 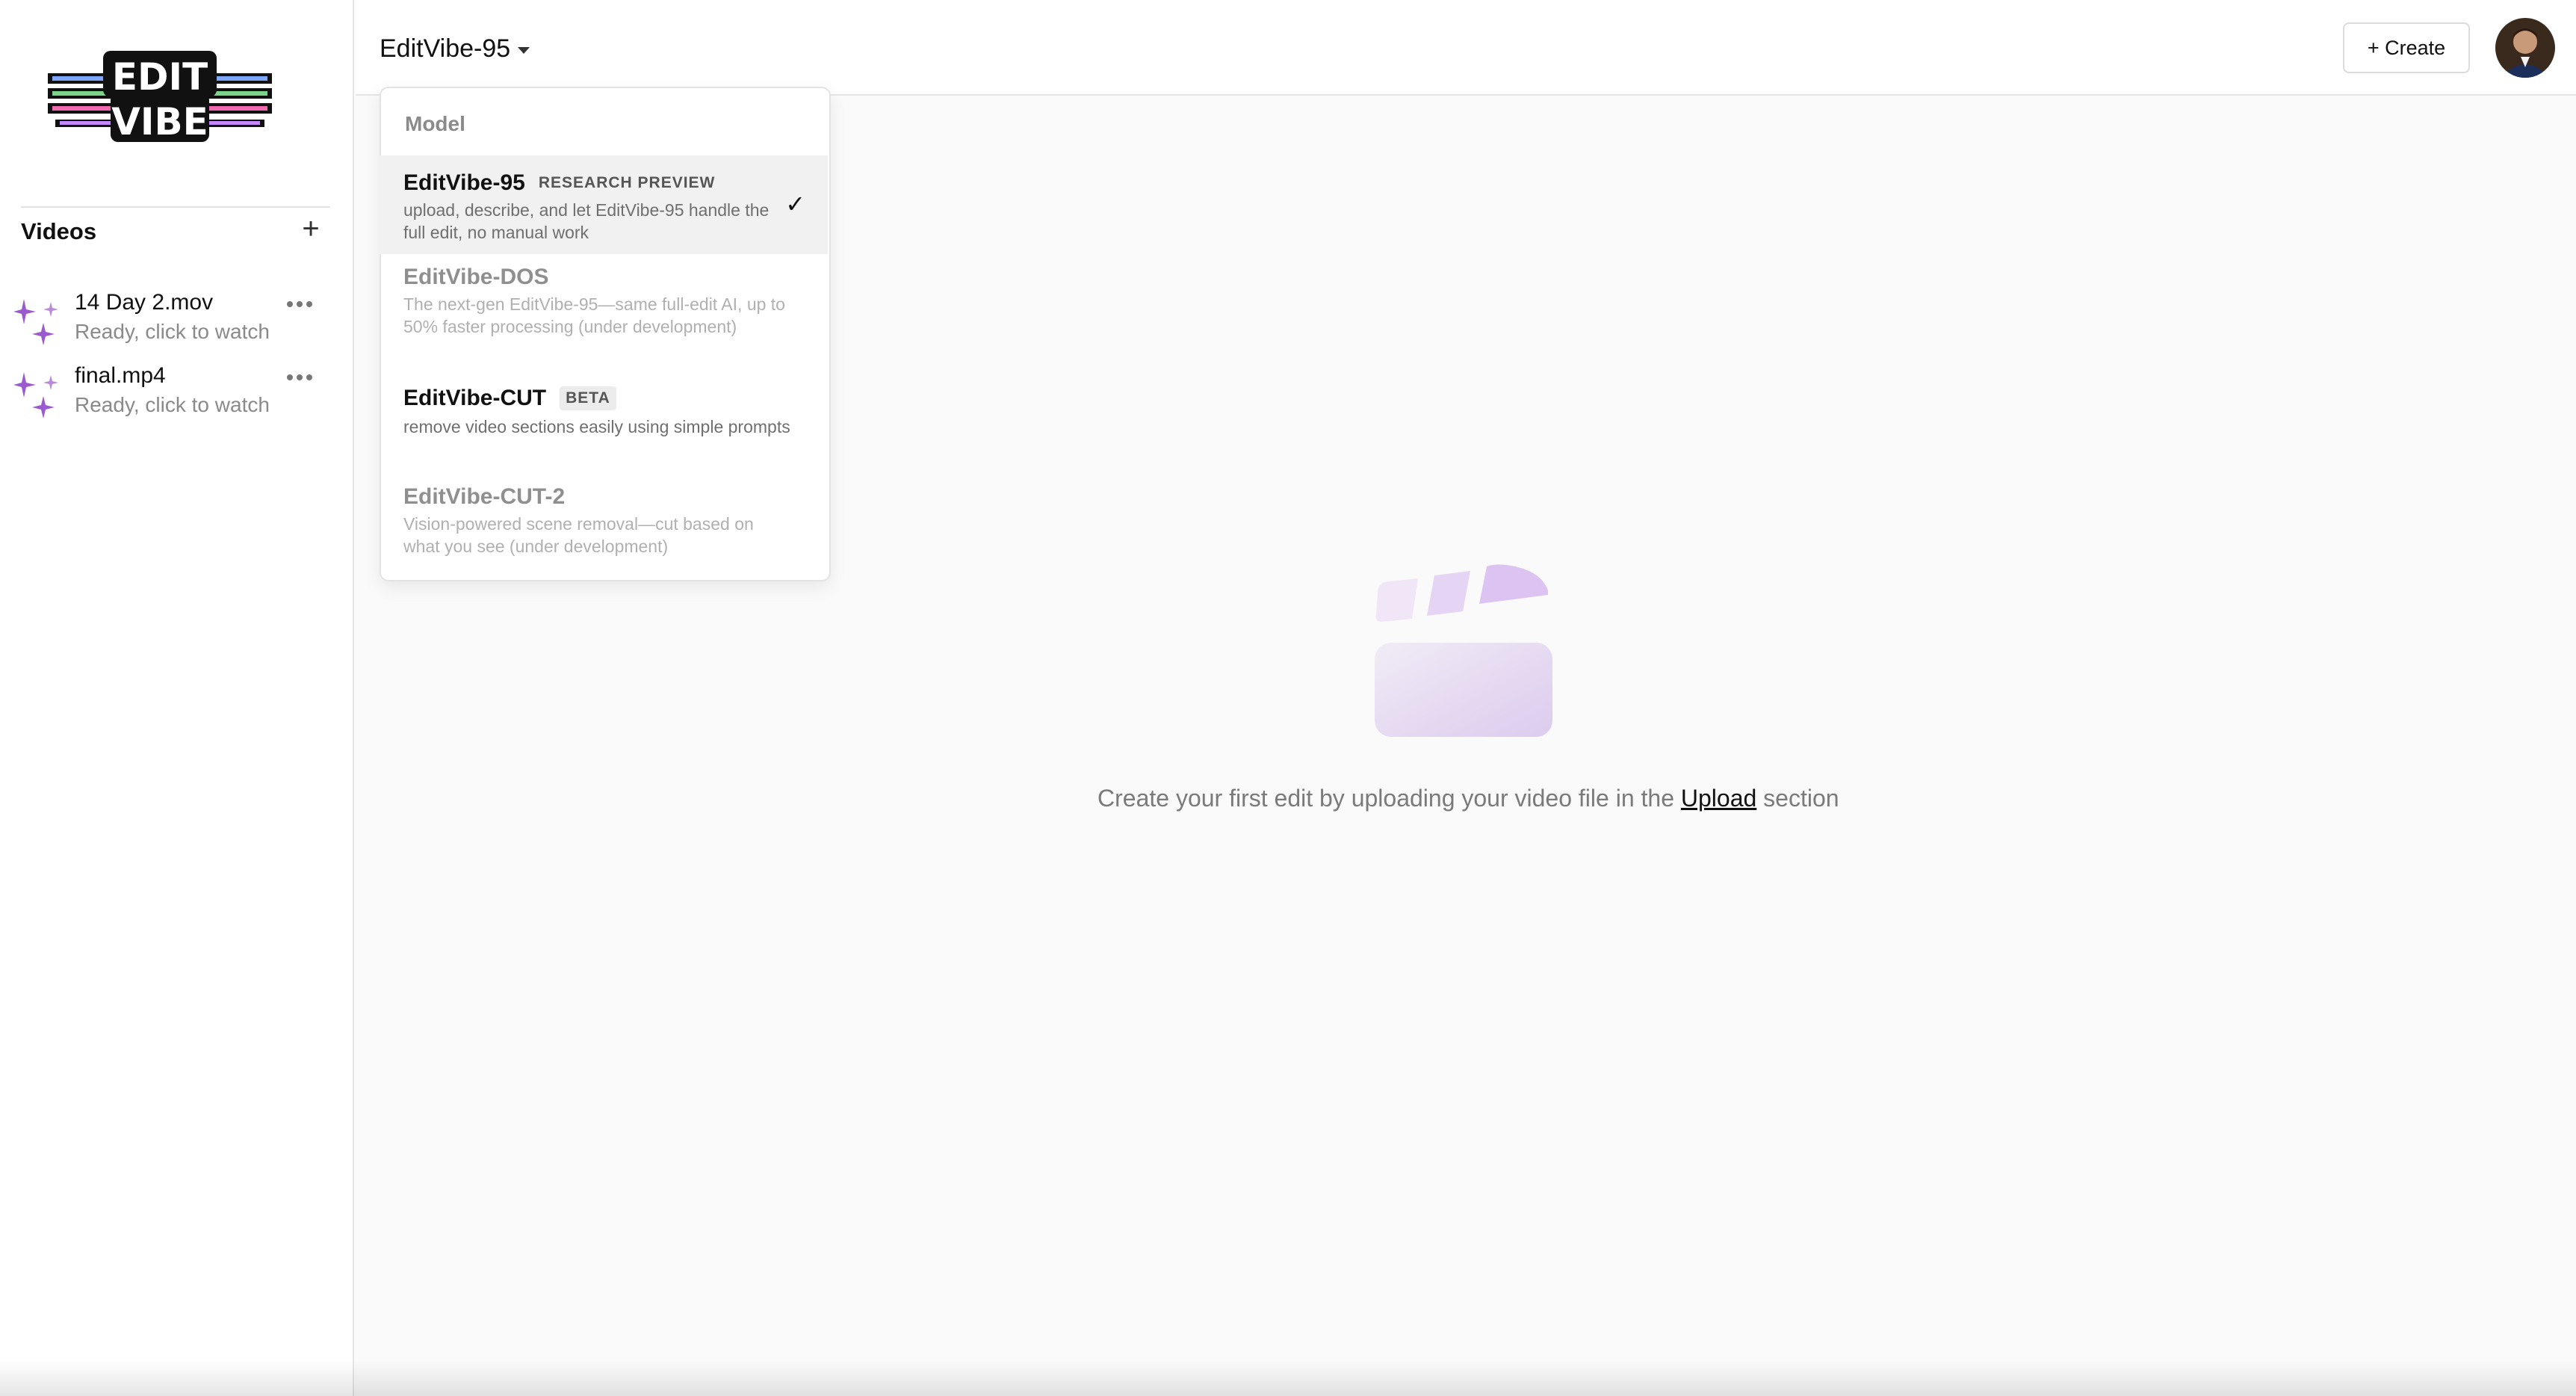 I want to click on research-preview-badge: RESEARCH PREVIEW, so click(x=627, y=182).